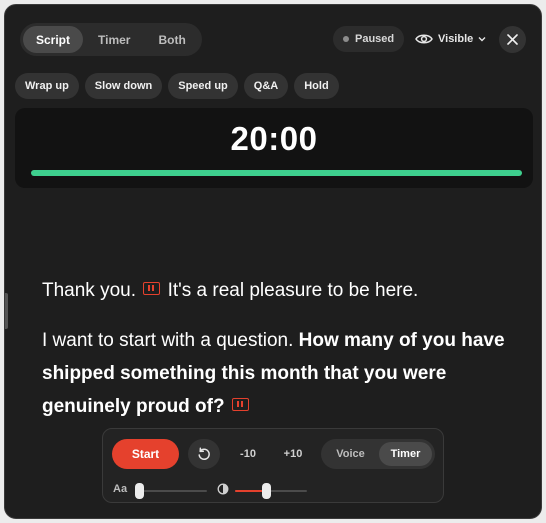 The width and height of the screenshot is (546, 523). I want to click on font-size-slider, so click(171, 491).